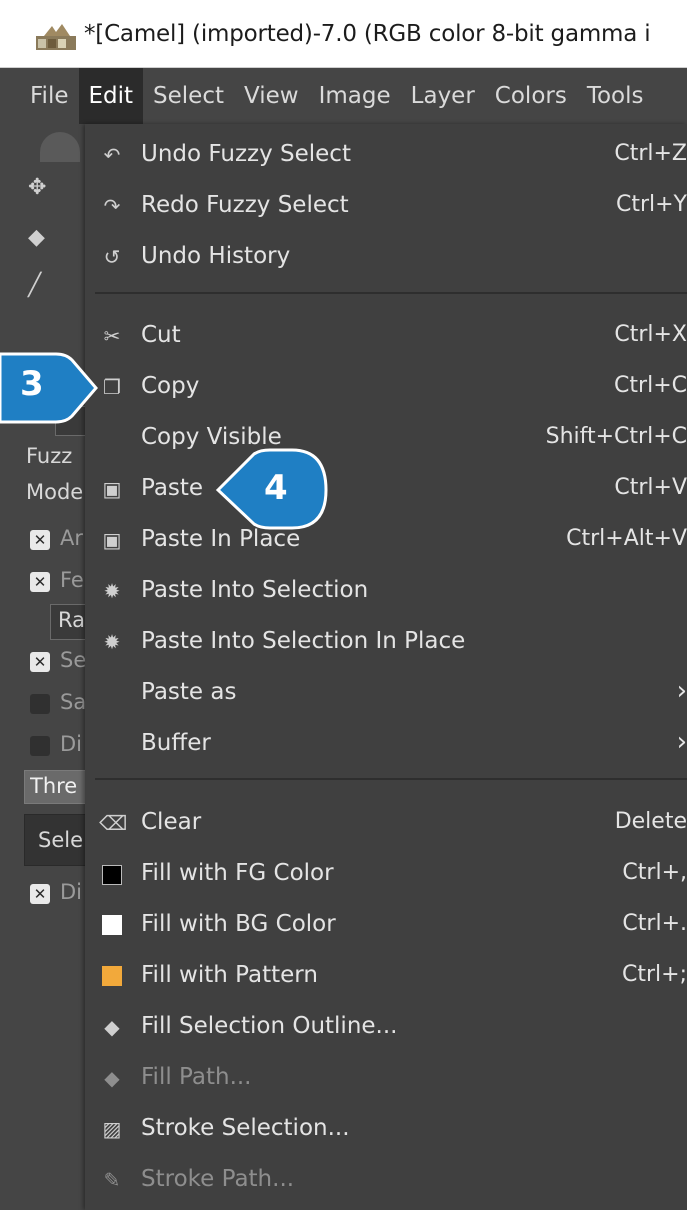  Describe the element at coordinates (60, 147) in the screenshot. I see `wilber-icon` at that location.